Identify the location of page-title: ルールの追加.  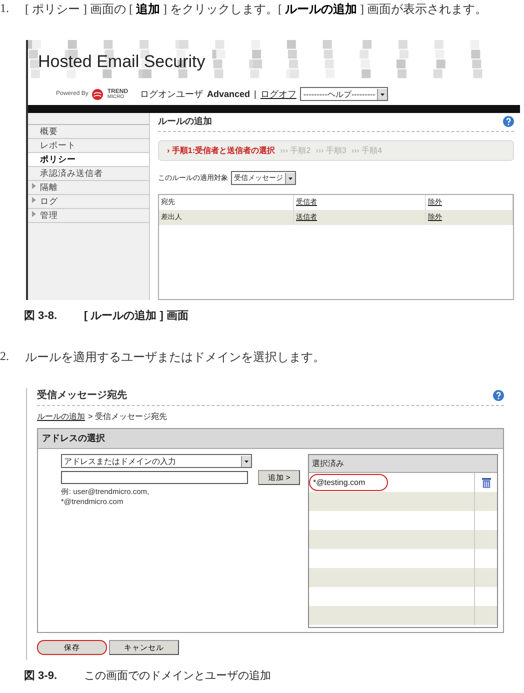
(185, 121).